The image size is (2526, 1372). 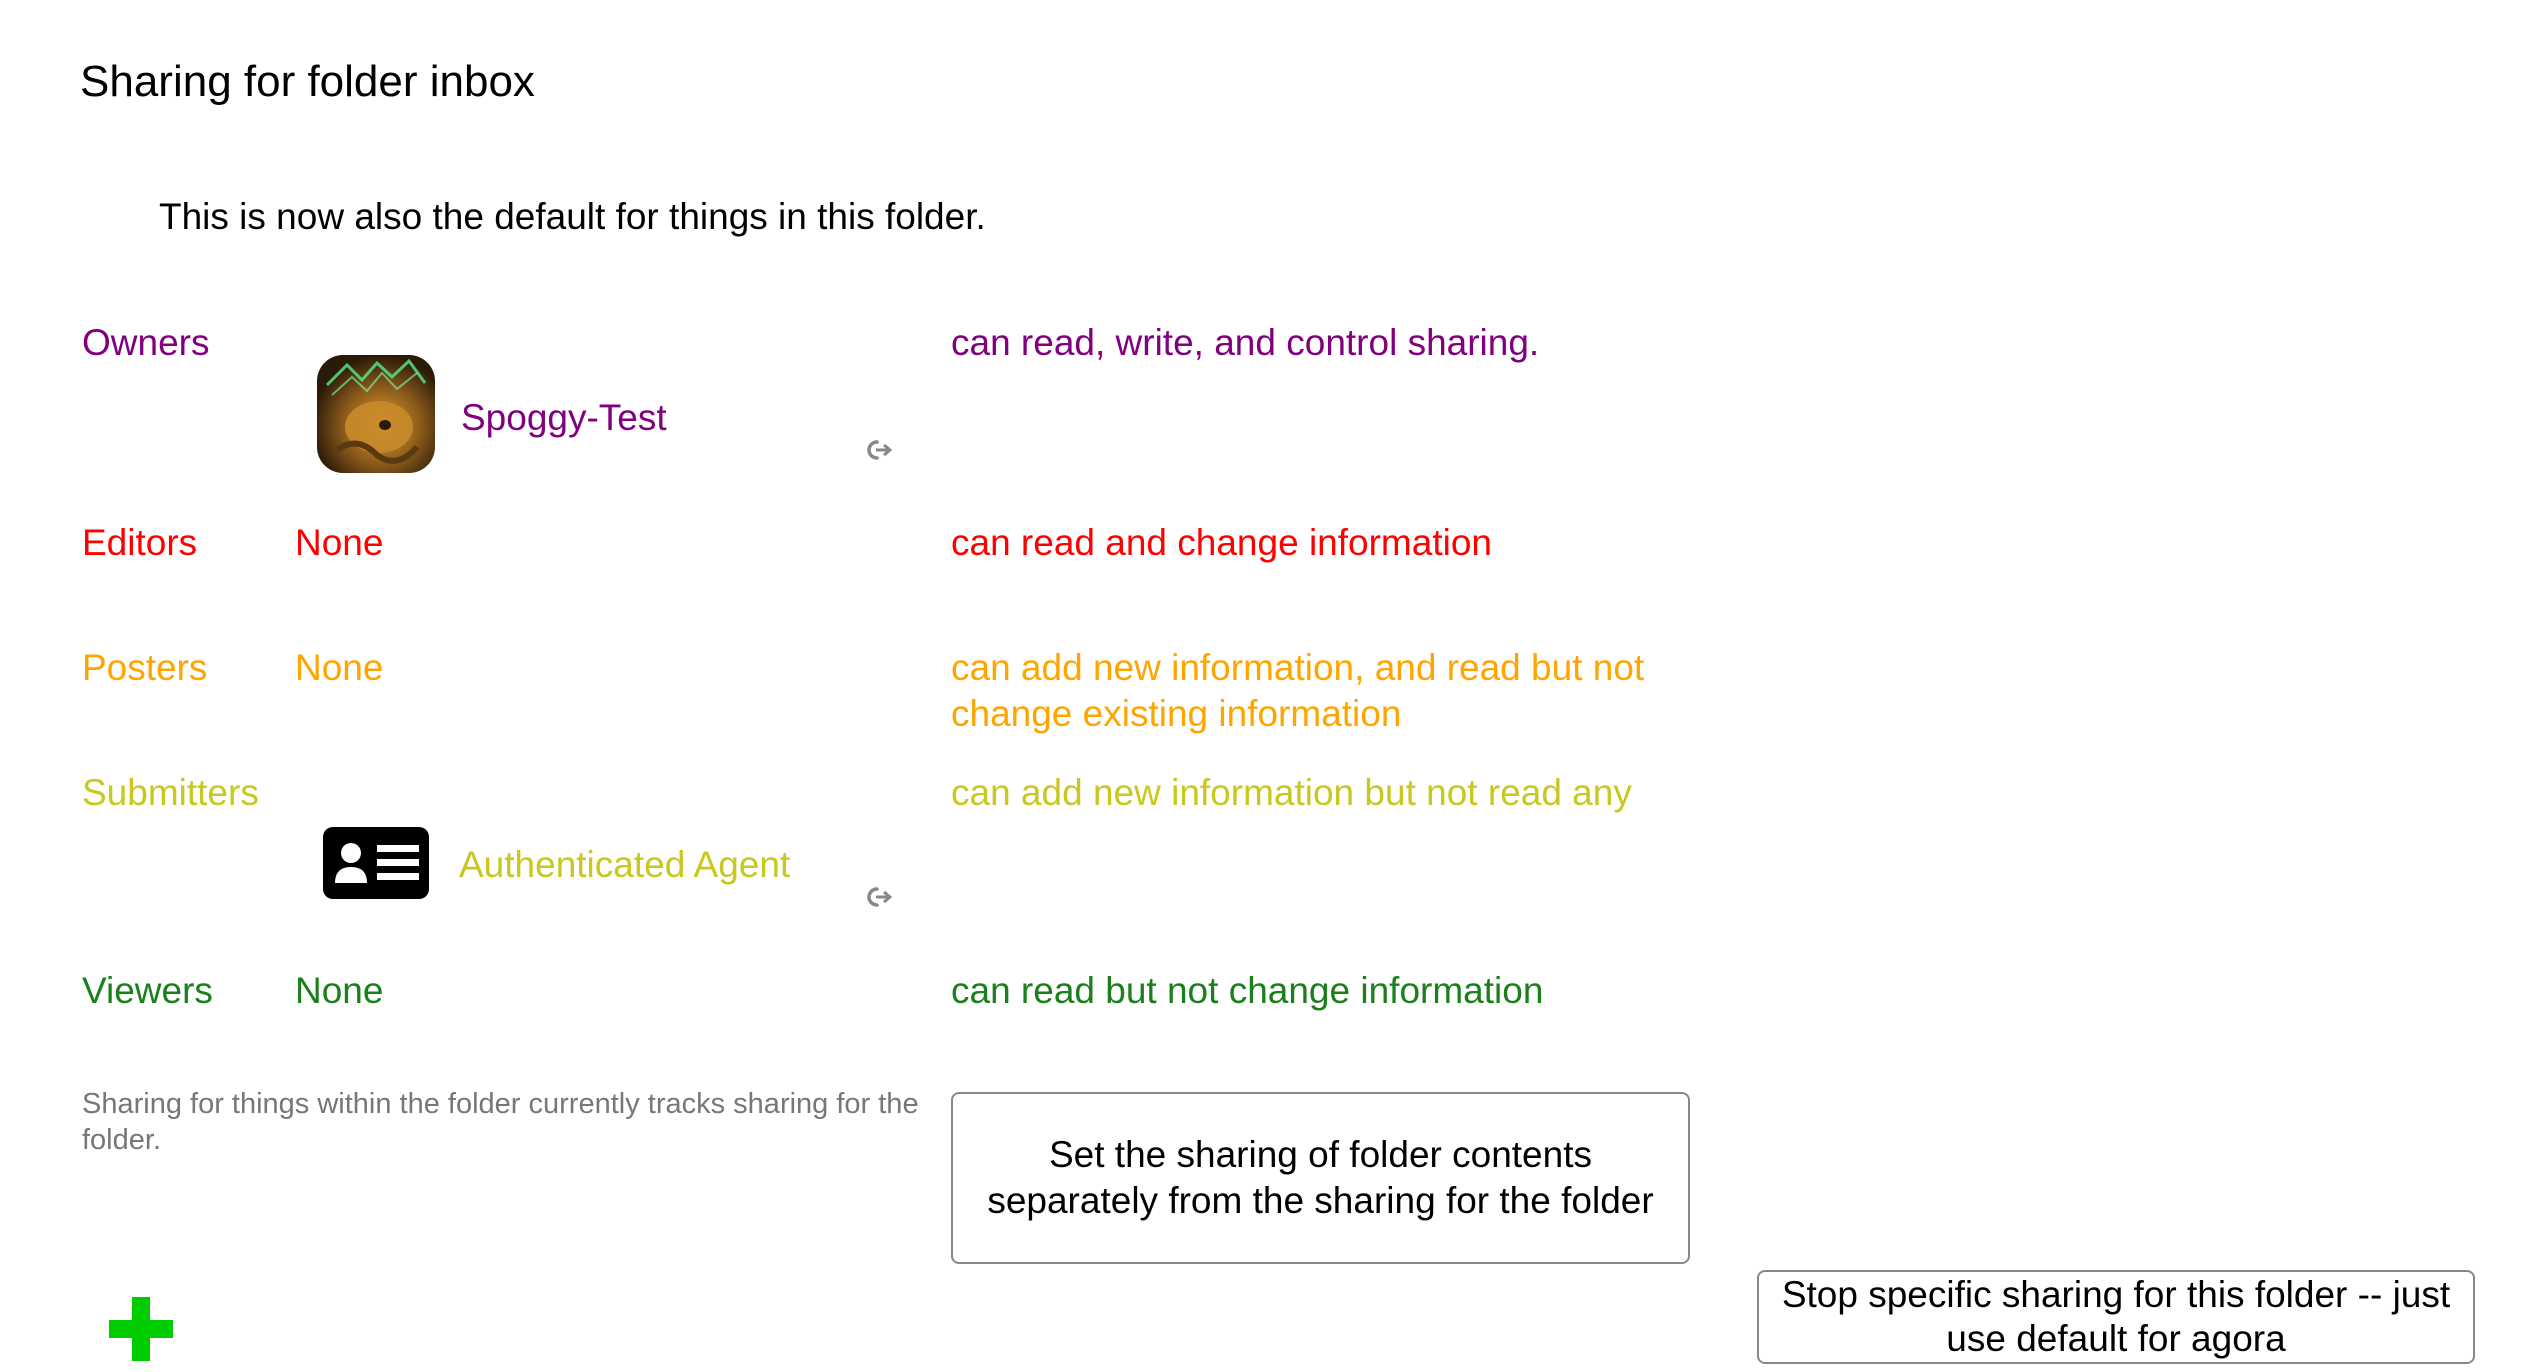 I want to click on id-card-icon, so click(x=376, y=863).